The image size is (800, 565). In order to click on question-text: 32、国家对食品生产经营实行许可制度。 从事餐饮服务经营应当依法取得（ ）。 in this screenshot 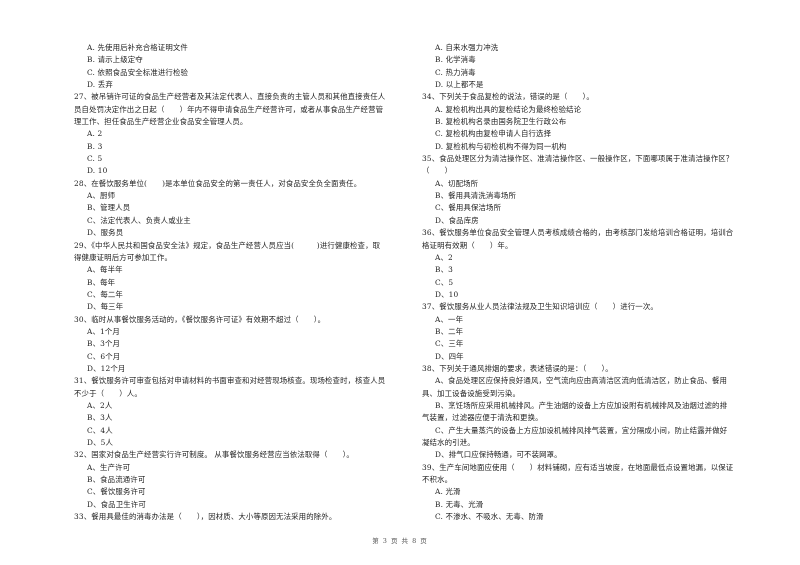, I will do `click(214, 455)`.